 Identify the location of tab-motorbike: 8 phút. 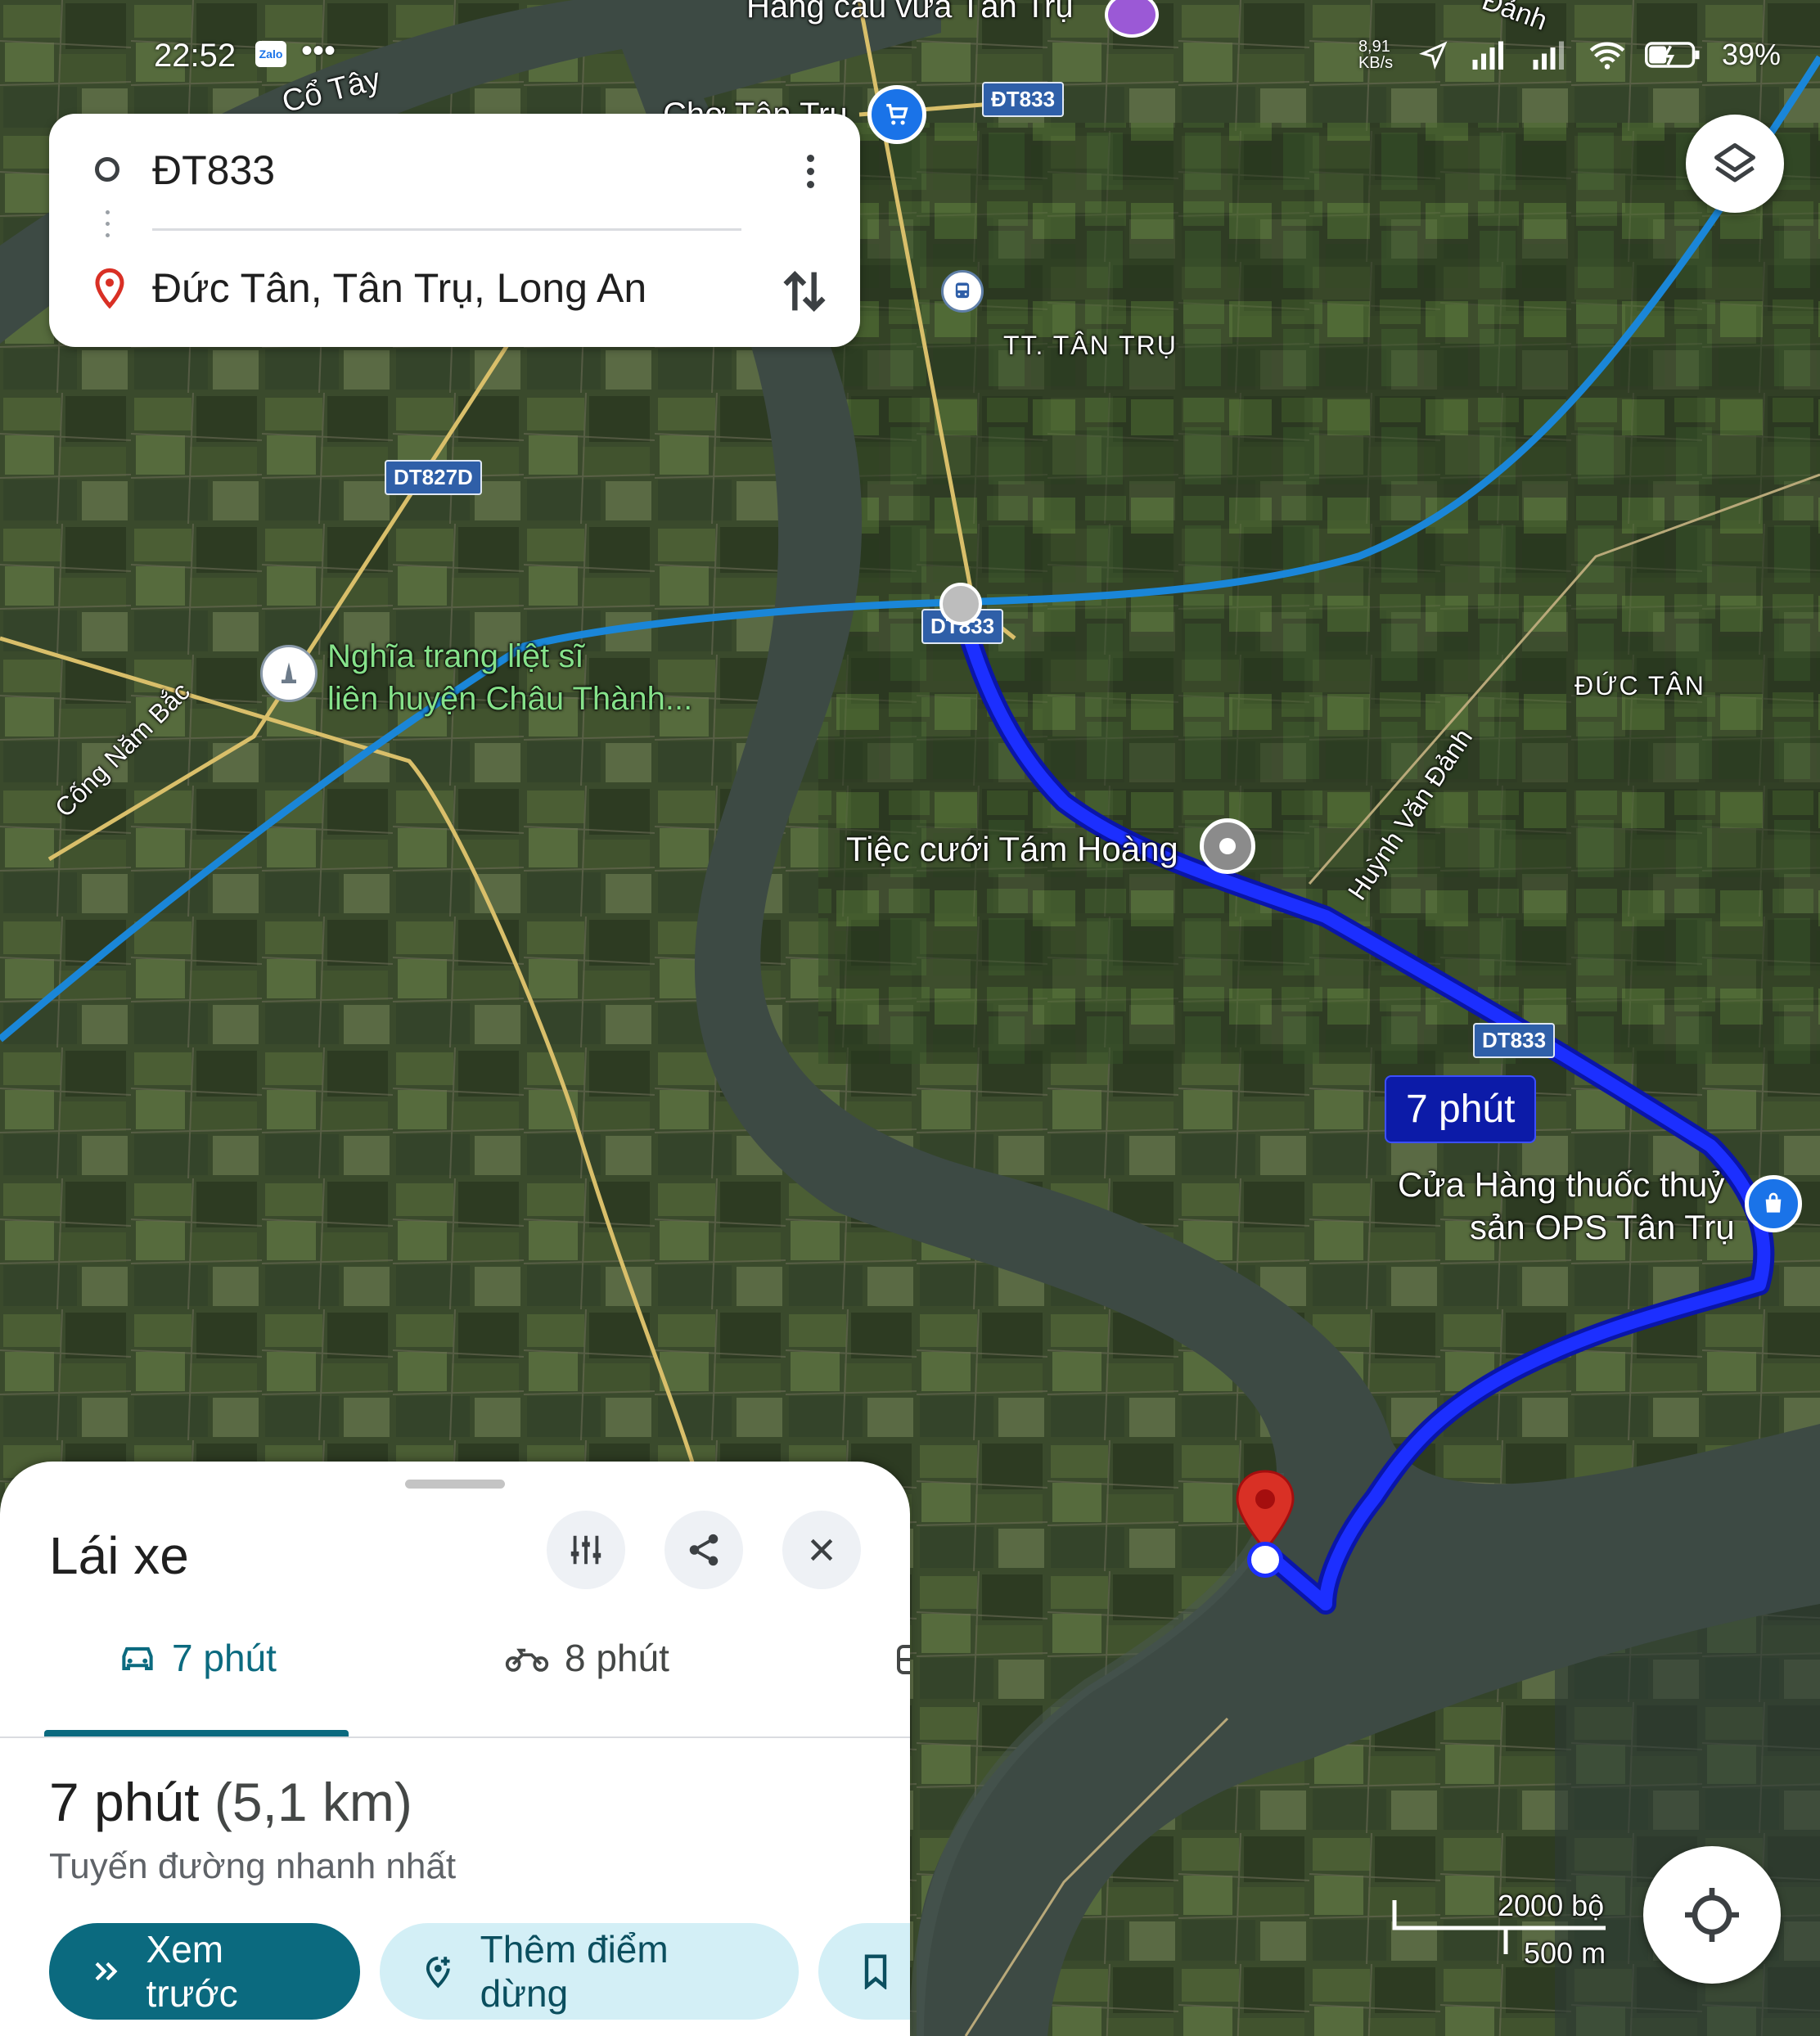
(587, 1658).